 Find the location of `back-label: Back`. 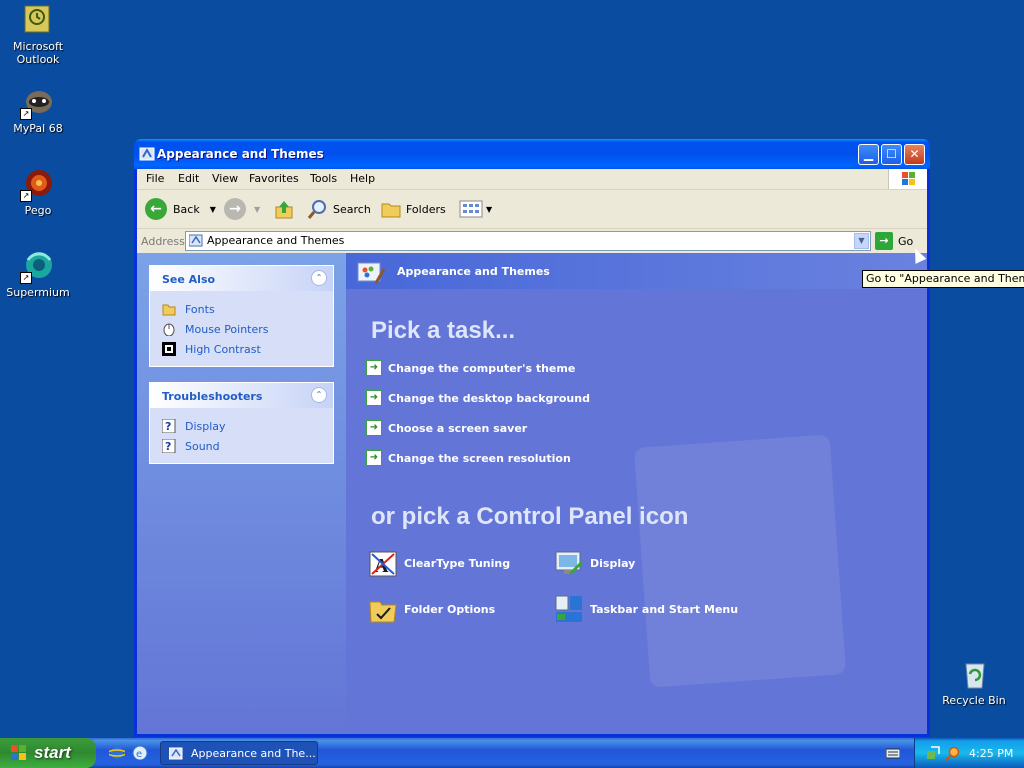

back-label: Back is located at coordinates (186, 209).